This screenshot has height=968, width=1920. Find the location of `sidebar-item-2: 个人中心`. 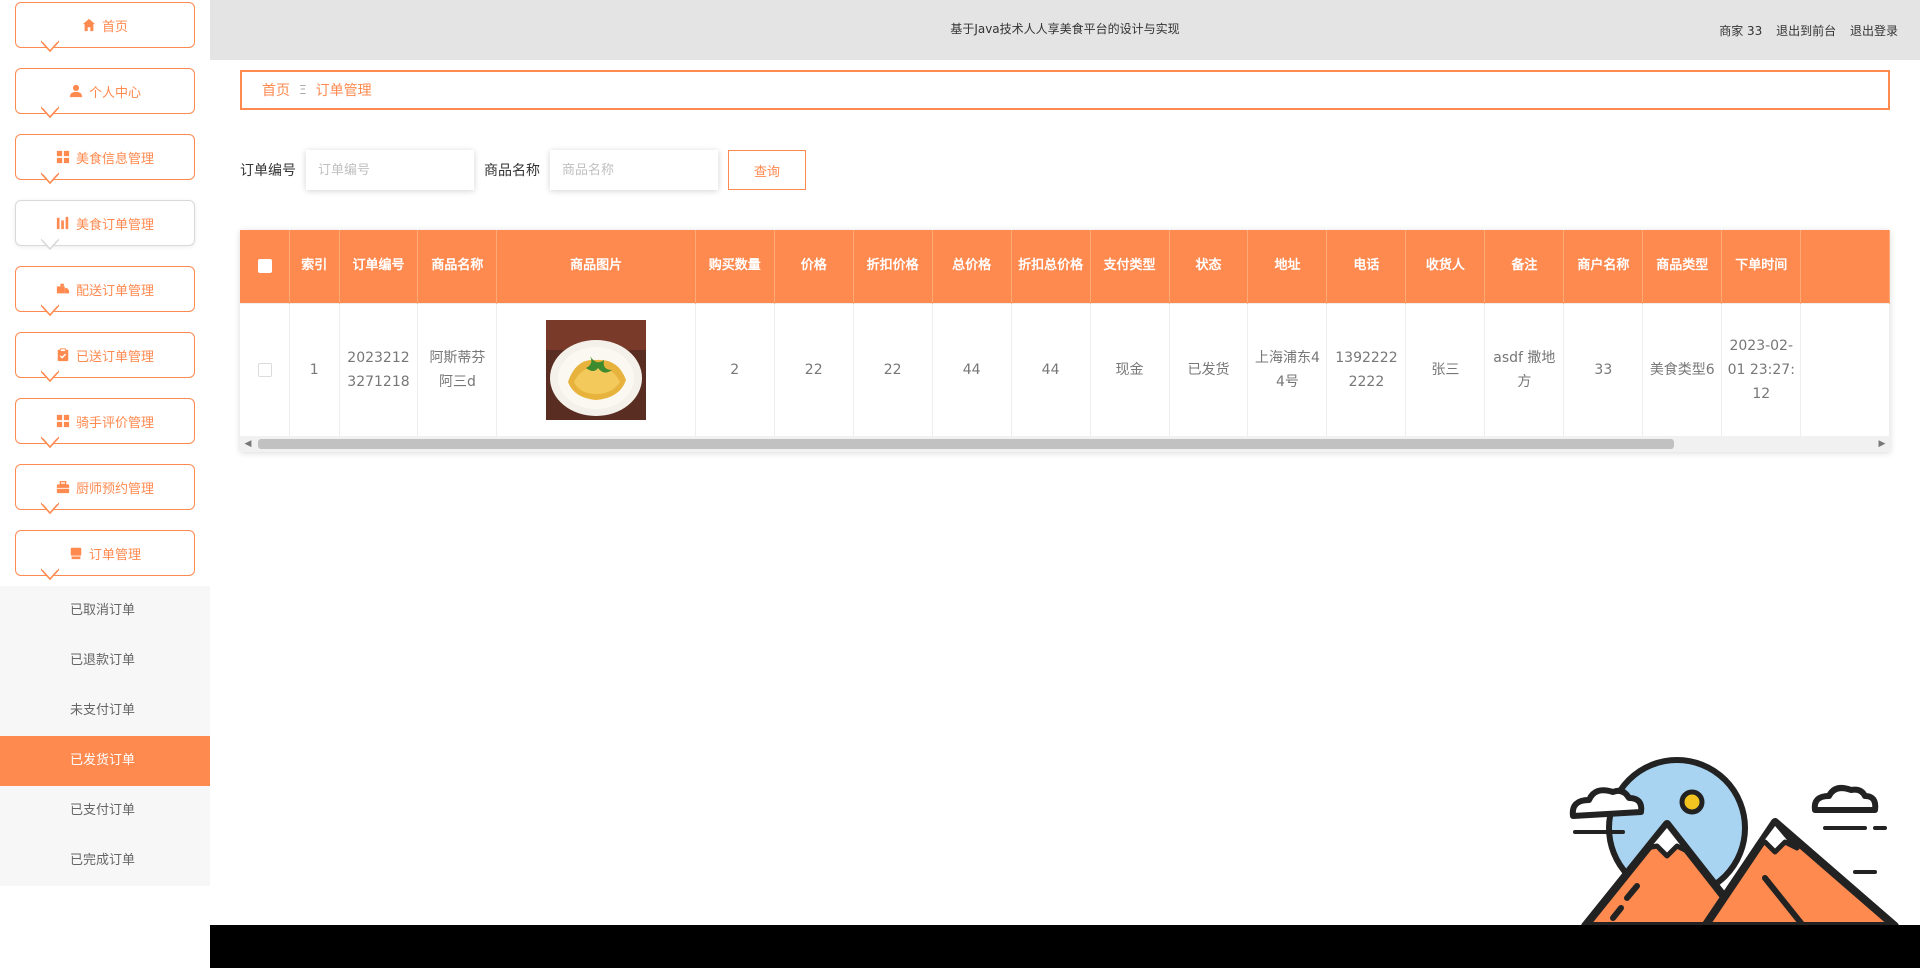

sidebar-item-2: 个人中心 is located at coordinates (105, 93).